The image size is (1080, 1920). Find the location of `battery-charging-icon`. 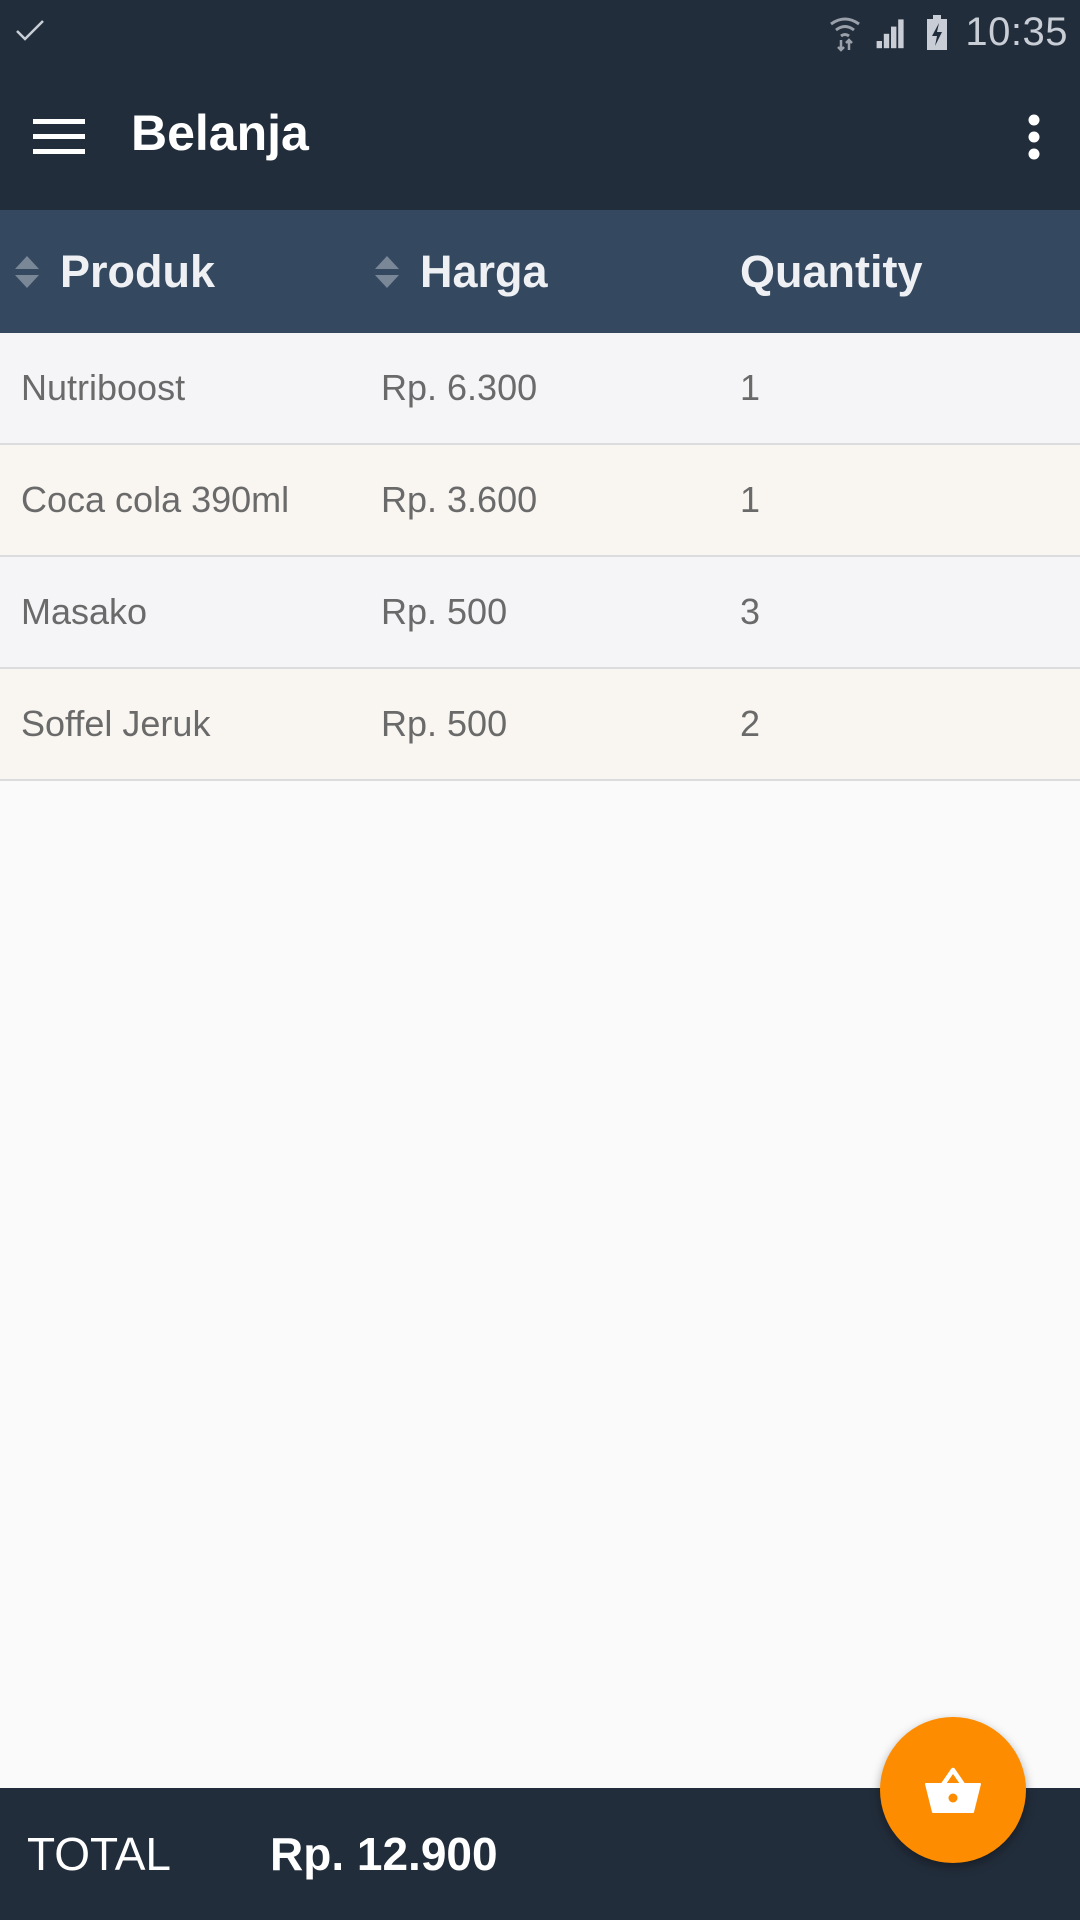

battery-charging-icon is located at coordinates (937, 32).